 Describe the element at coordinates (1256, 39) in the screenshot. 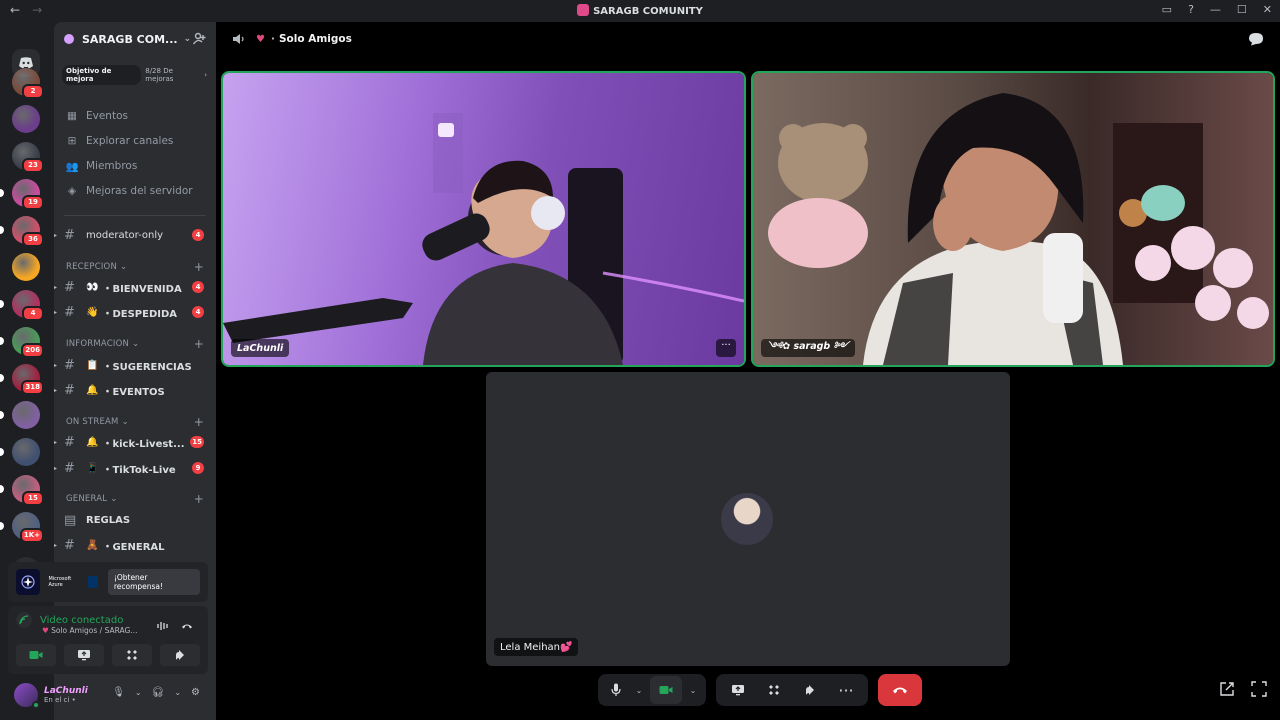

I see `chat-icon` at that location.